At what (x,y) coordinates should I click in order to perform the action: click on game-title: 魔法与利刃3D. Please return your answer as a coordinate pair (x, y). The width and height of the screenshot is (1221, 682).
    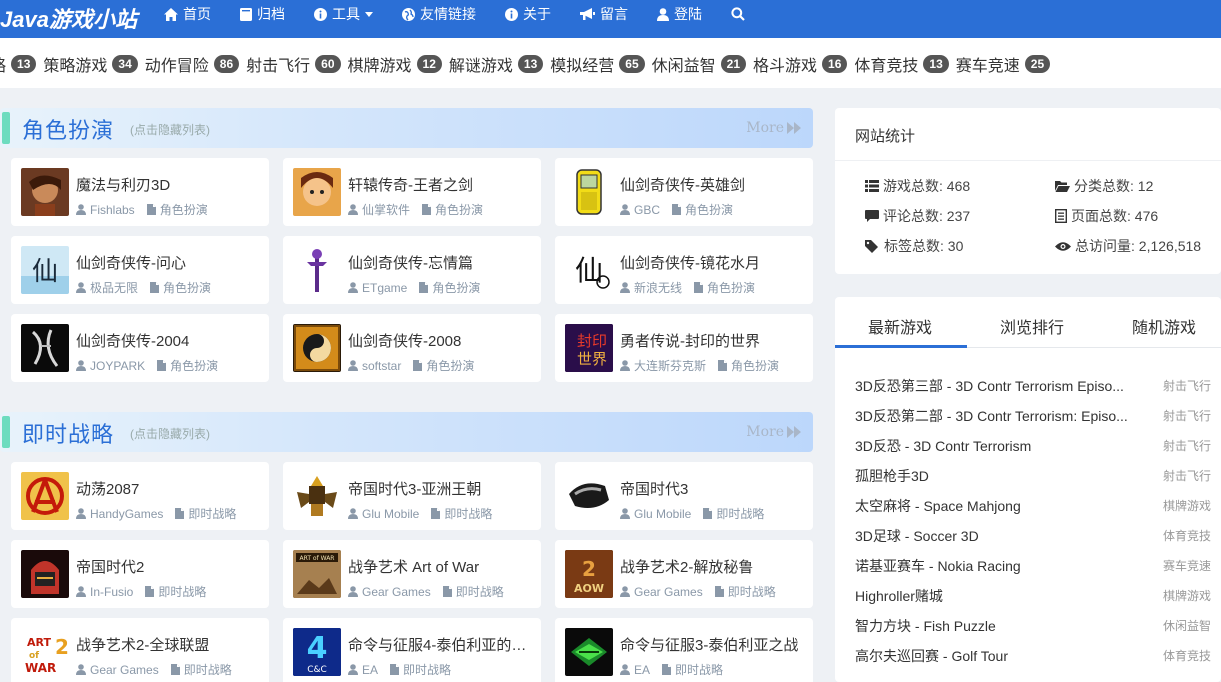
    Looking at the image, I should click on (168, 184).